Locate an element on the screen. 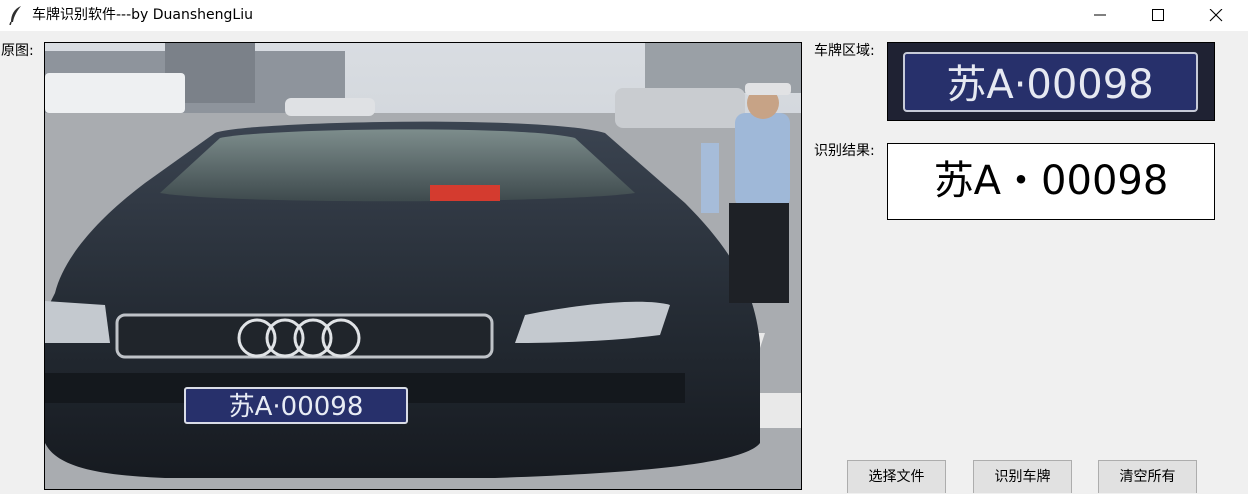  close-button is located at coordinates (1216, 15).